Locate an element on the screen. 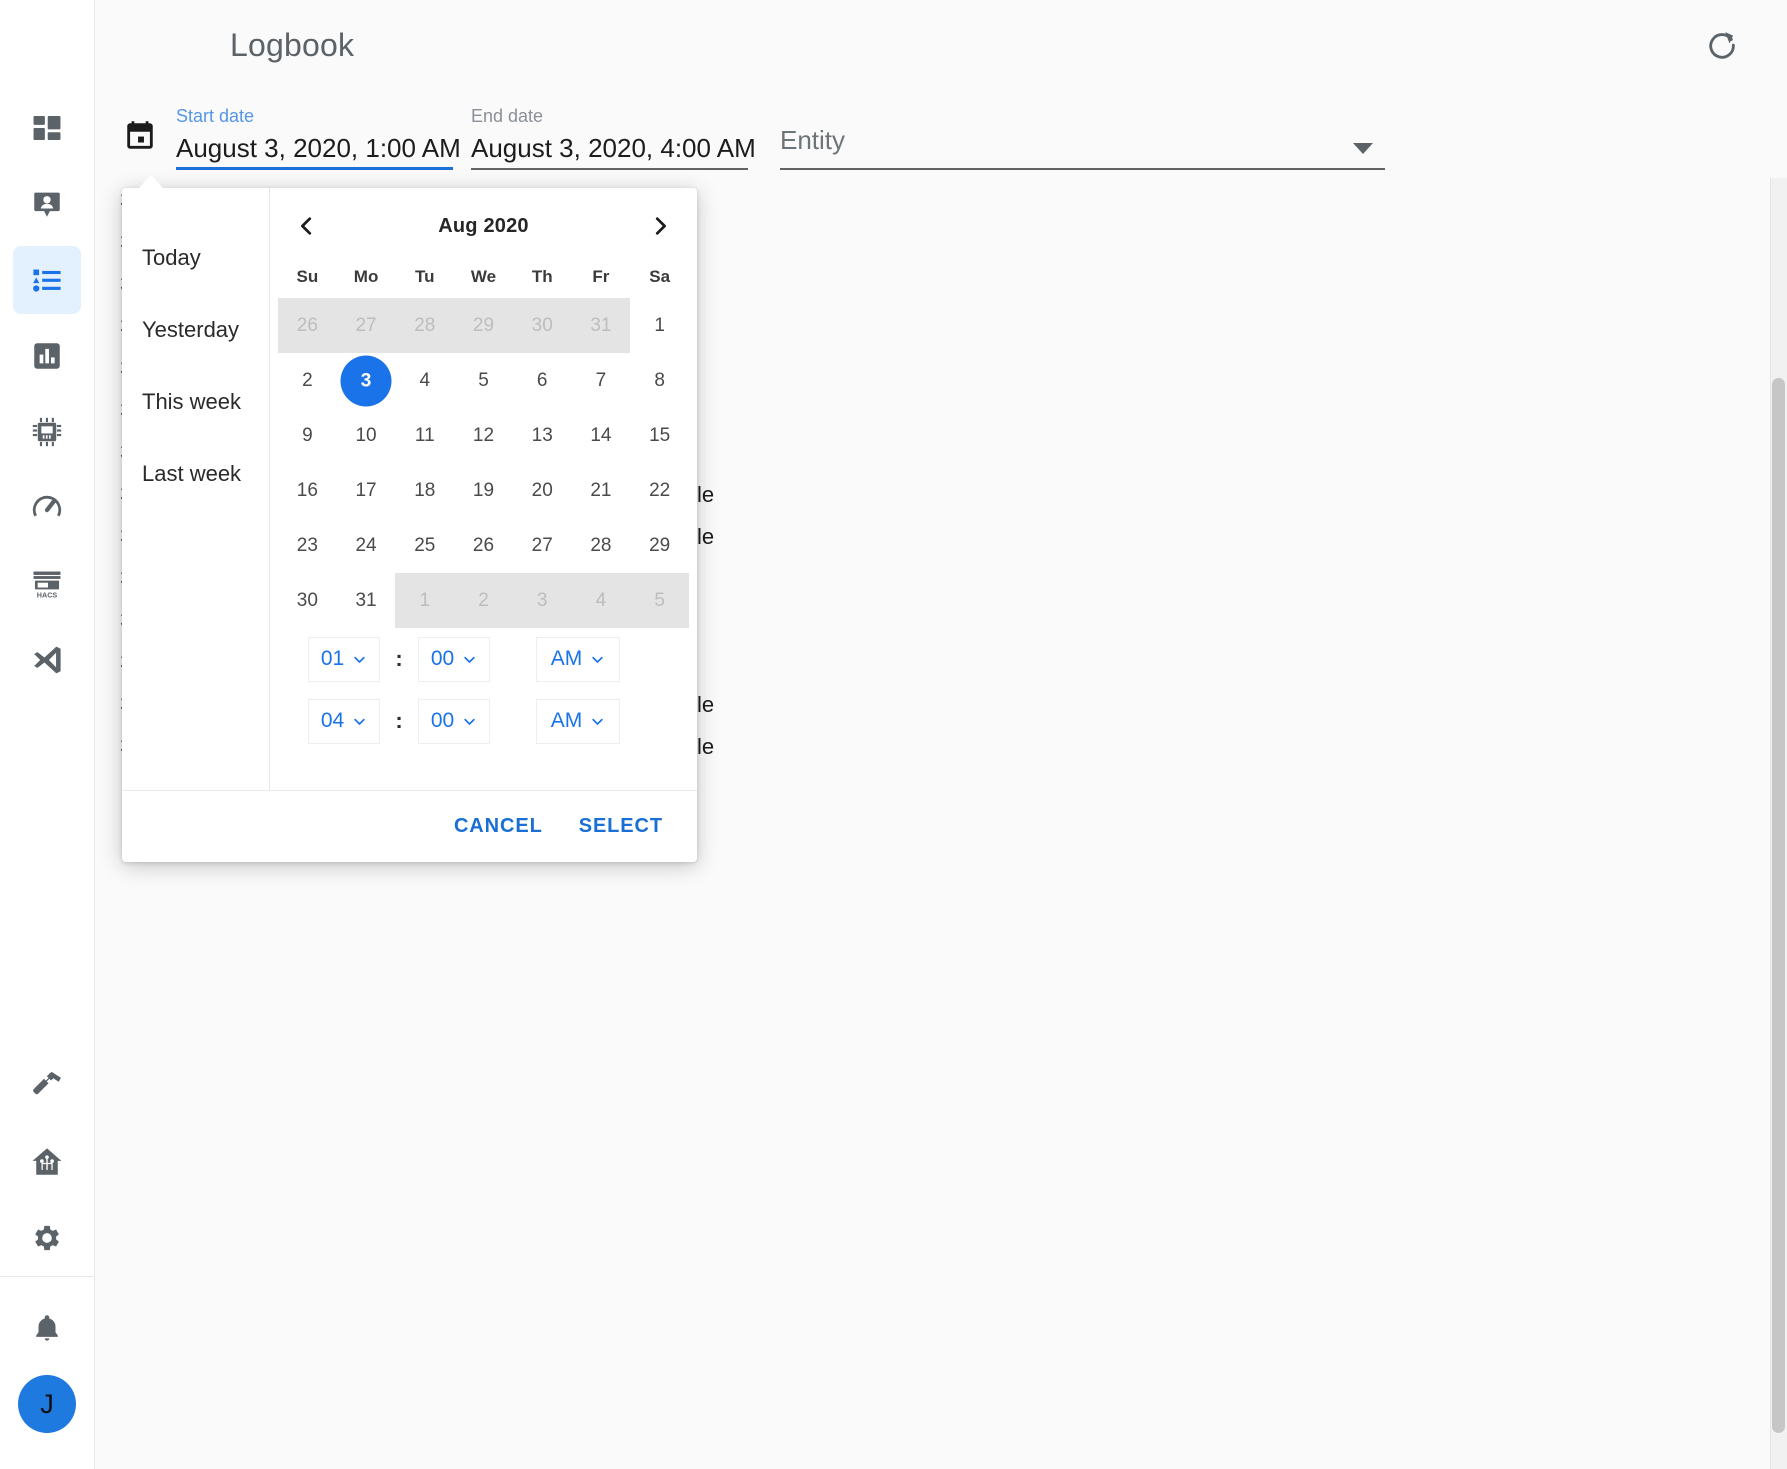  shortcut-today: Today is located at coordinates (195, 258).